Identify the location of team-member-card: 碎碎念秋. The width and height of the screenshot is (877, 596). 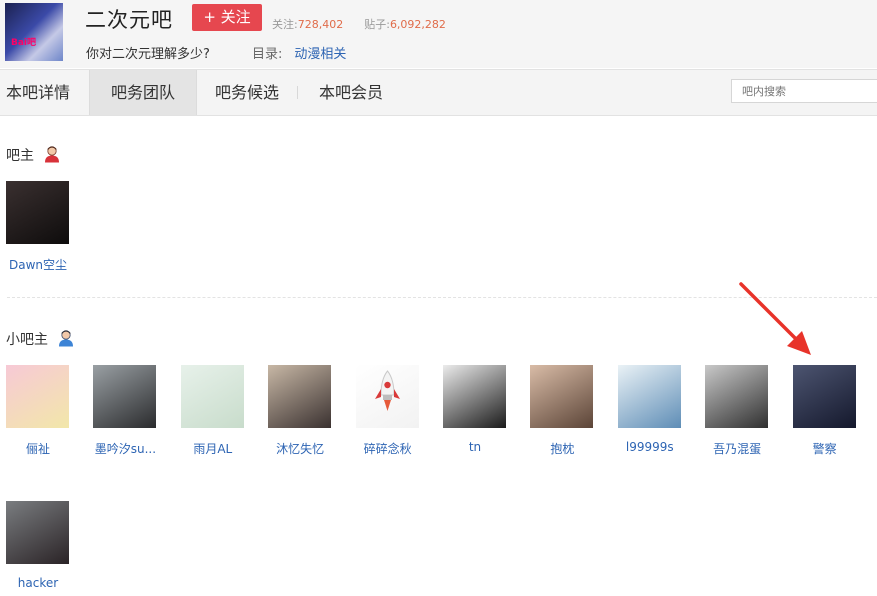
(393, 411).